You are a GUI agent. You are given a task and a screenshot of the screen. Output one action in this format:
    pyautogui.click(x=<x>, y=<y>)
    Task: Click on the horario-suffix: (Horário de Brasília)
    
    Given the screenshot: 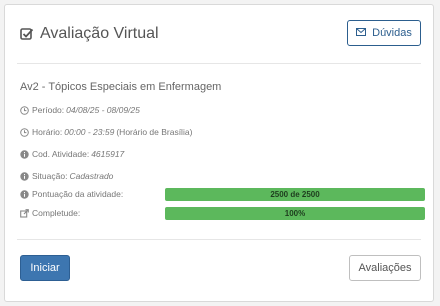 What is the action you would take?
    pyautogui.click(x=154, y=132)
    